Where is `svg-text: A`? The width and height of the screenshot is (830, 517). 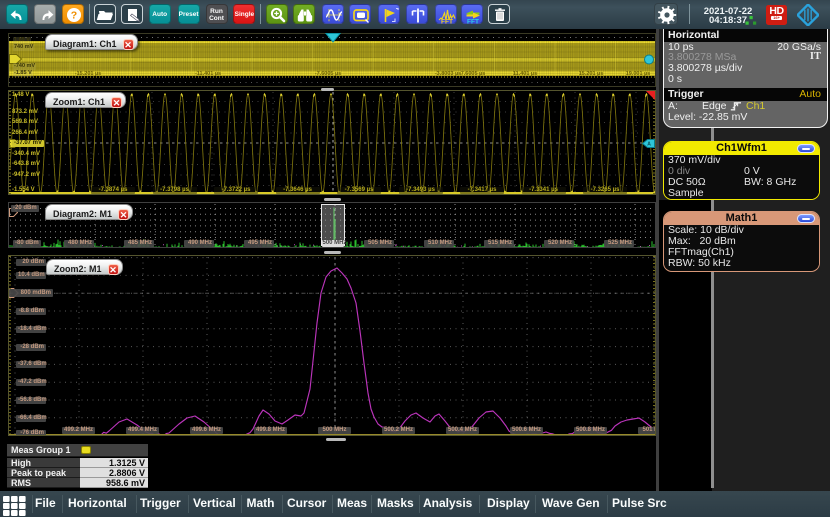 svg-text: A is located at coordinates (649, 144).